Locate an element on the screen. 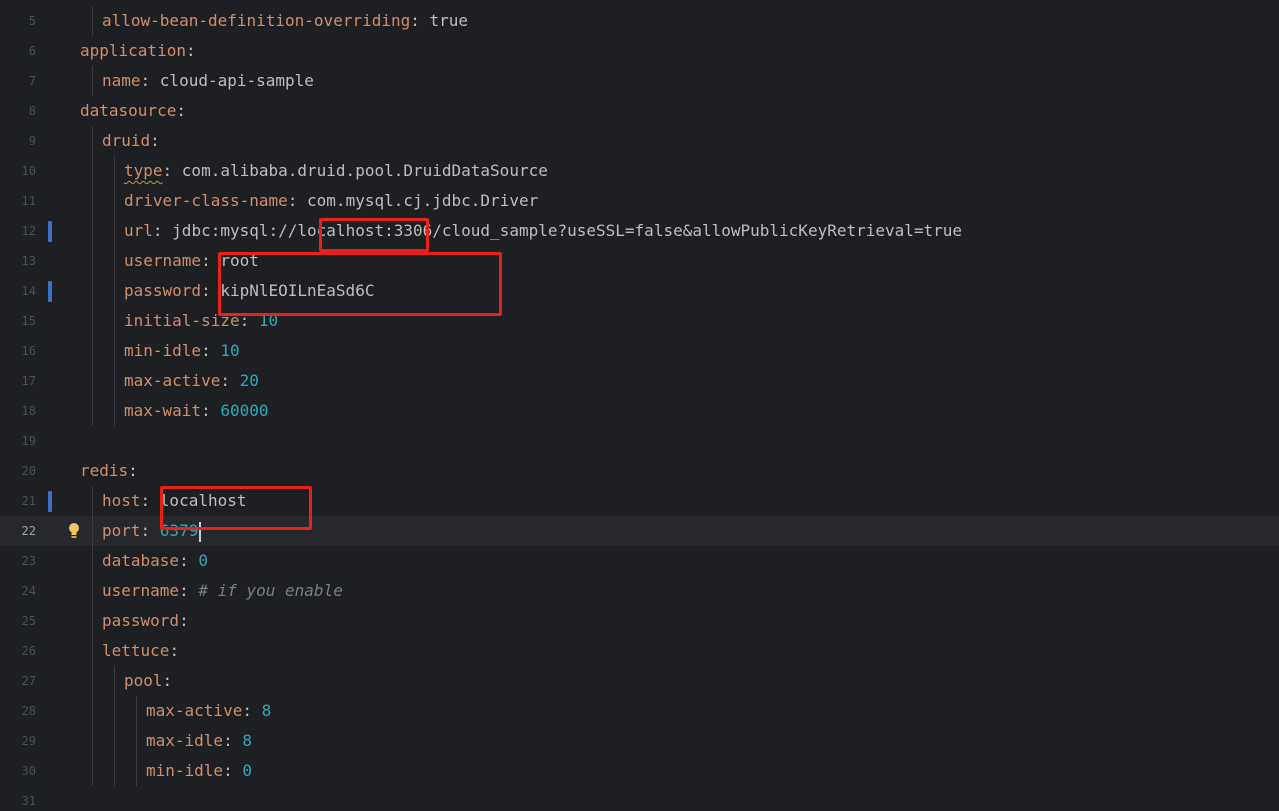  line-number: 7 is located at coordinates (32, 81).